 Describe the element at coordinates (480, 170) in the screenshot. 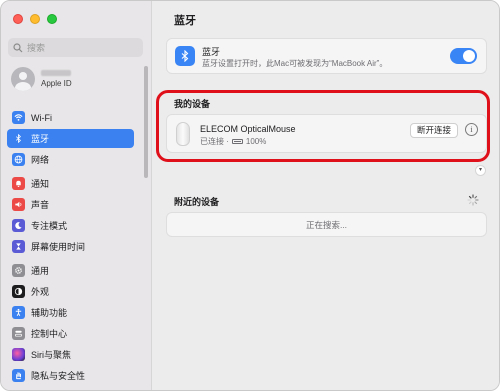

I see `more-options-icon: ▾` at that location.